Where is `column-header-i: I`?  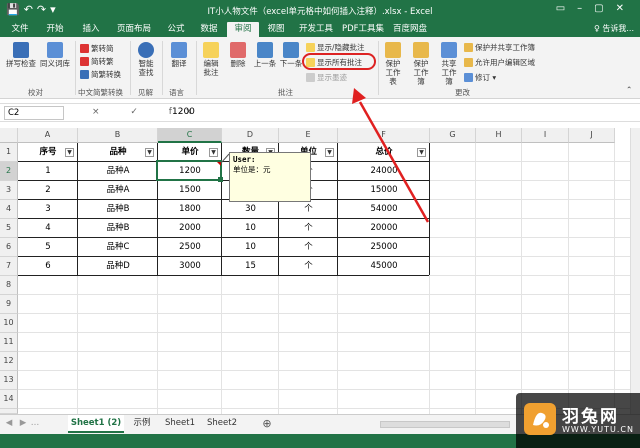 column-header-i: I is located at coordinates (545, 135).